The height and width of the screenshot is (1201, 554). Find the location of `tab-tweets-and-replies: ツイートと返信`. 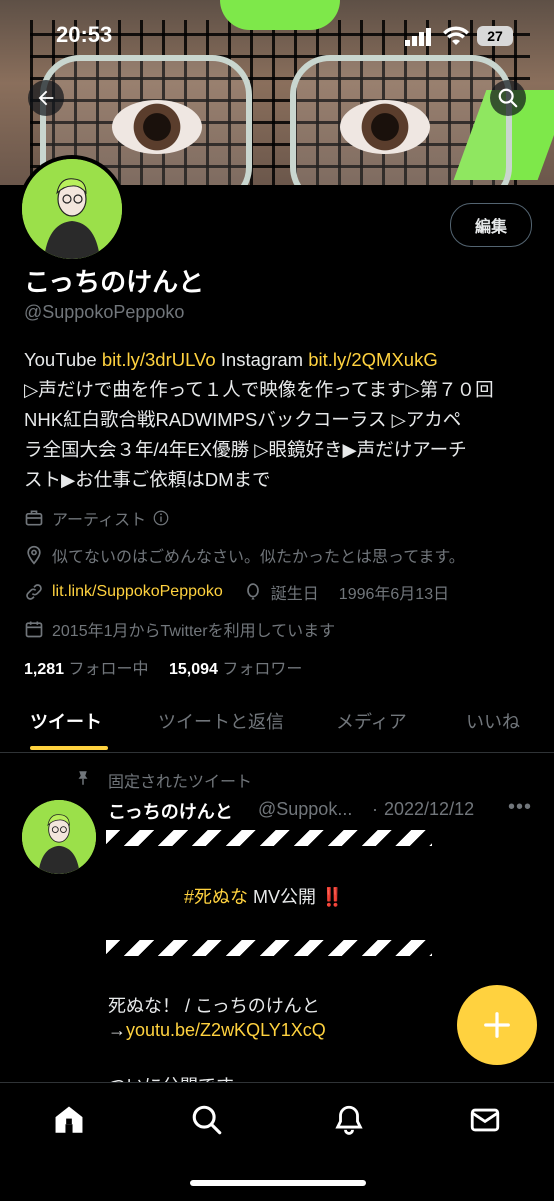

tab-tweets-and-replies: ツイートと返信 is located at coordinates (221, 721).